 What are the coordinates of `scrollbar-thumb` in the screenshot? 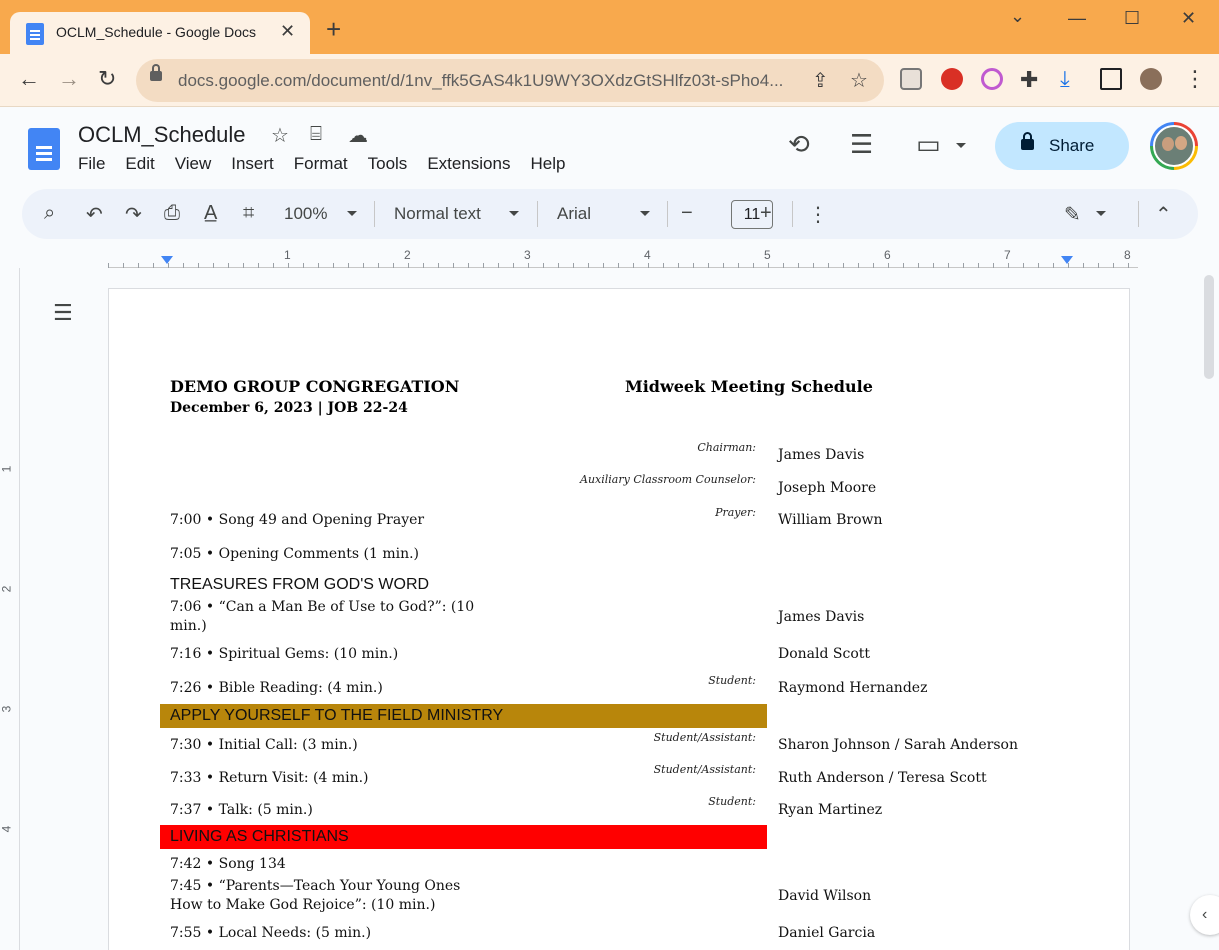 It's located at (1209, 327).